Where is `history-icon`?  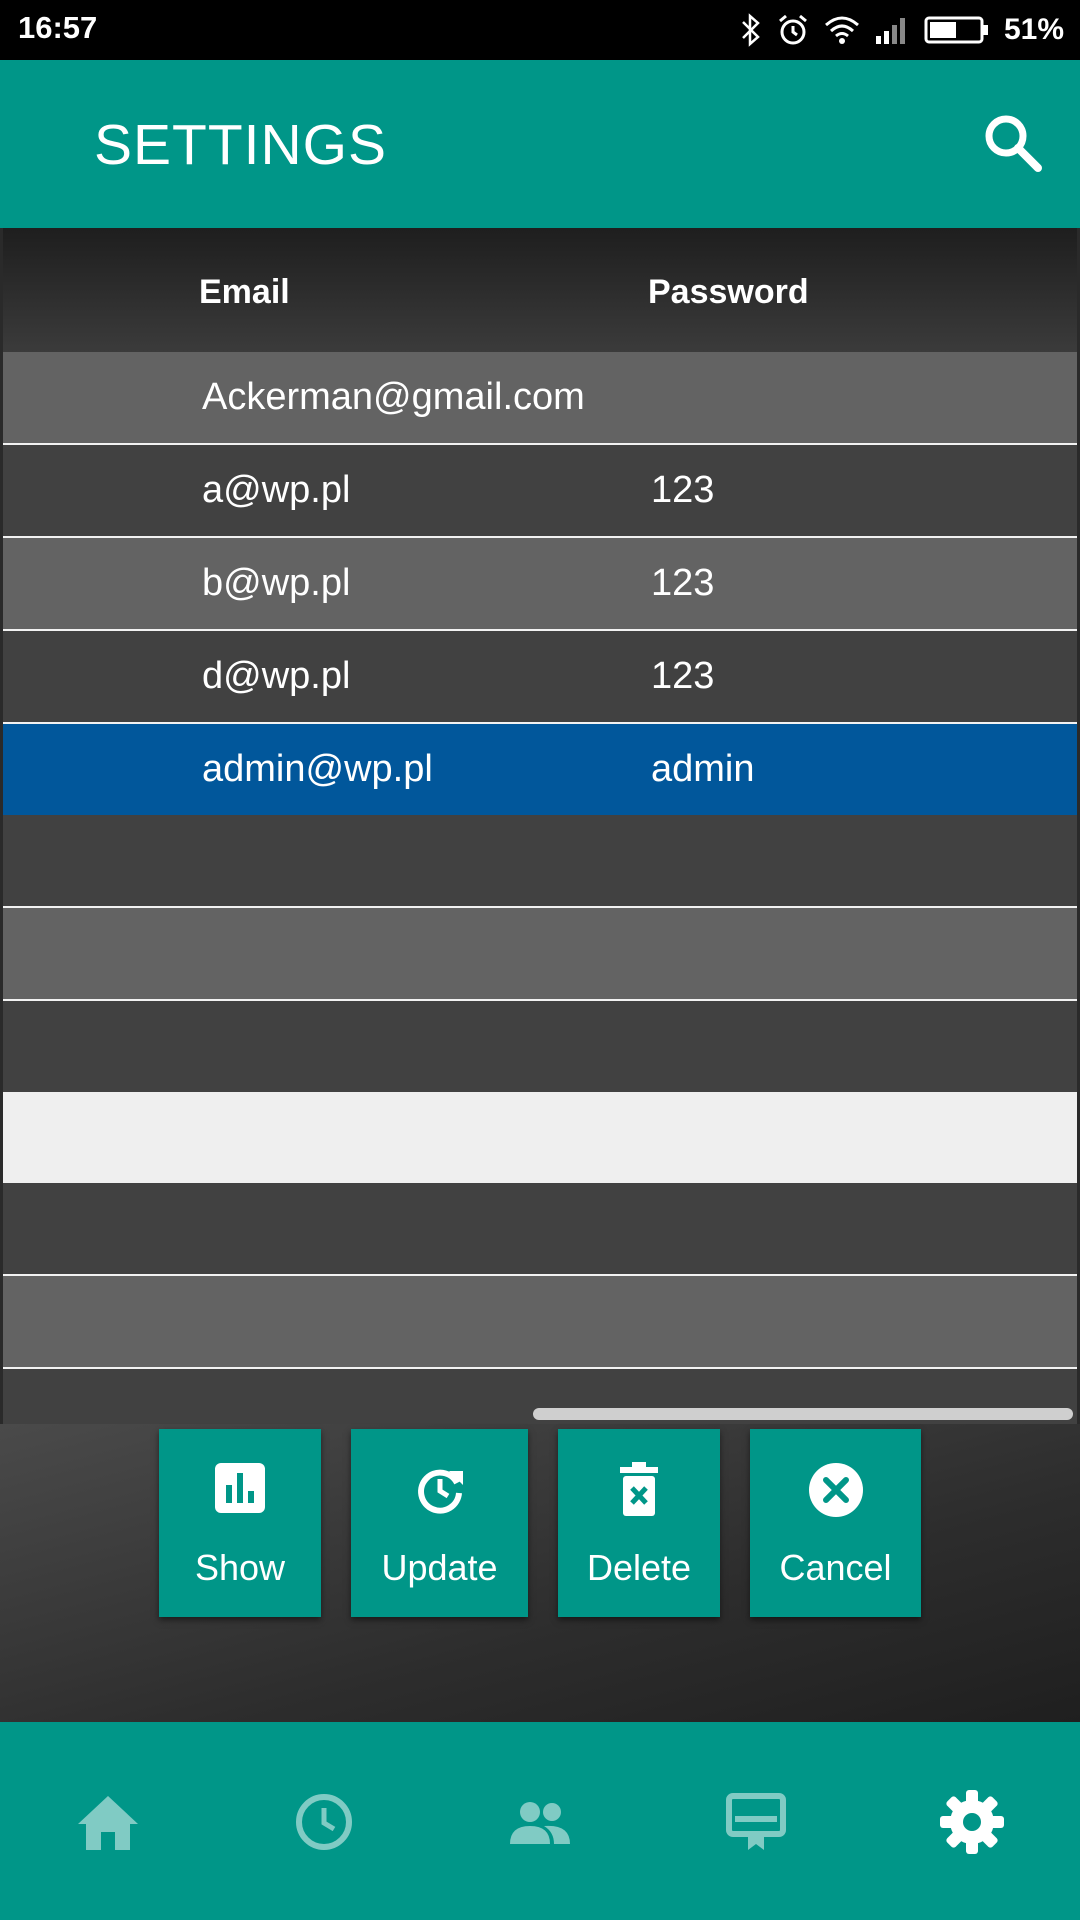
history-icon is located at coordinates (324, 1822).